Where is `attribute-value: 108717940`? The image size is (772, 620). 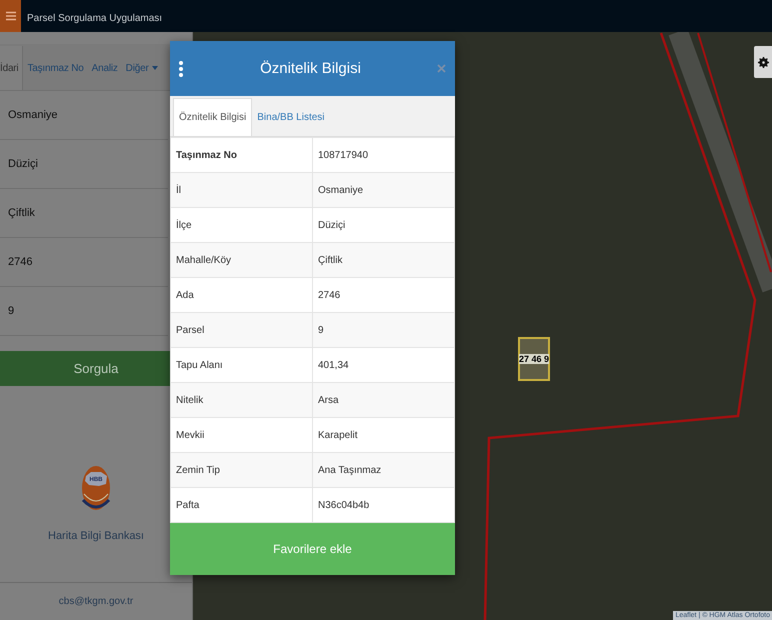 attribute-value: 108717940 is located at coordinates (383, 155).